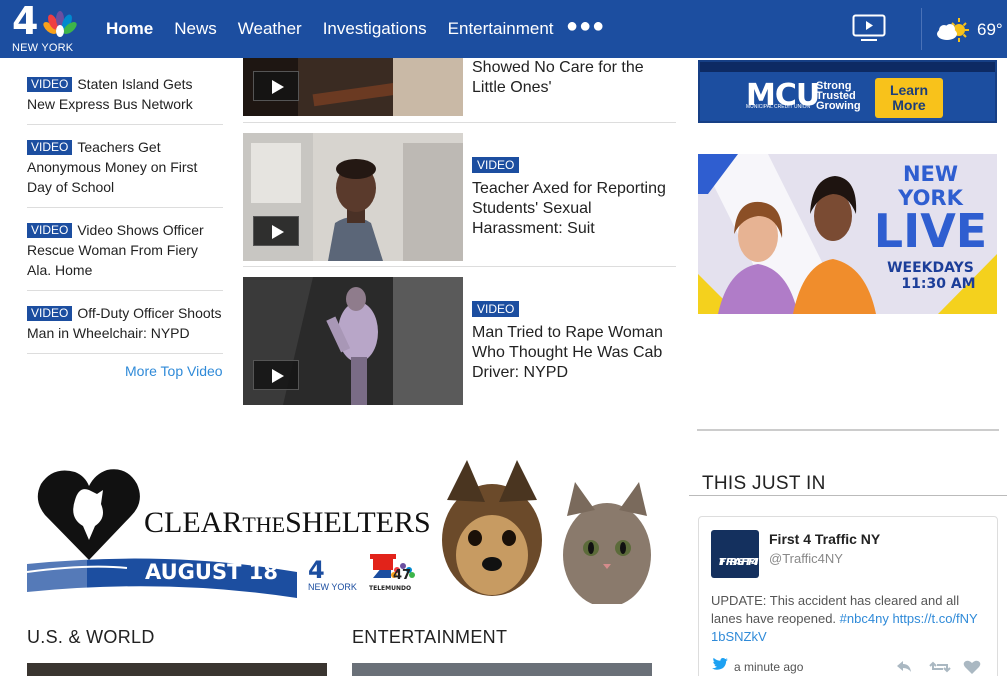  What do you see at coordinates (585, 26) in the screenshot?
I see `ellipsis-icon: ●●●` at bounding box center [585, 26].